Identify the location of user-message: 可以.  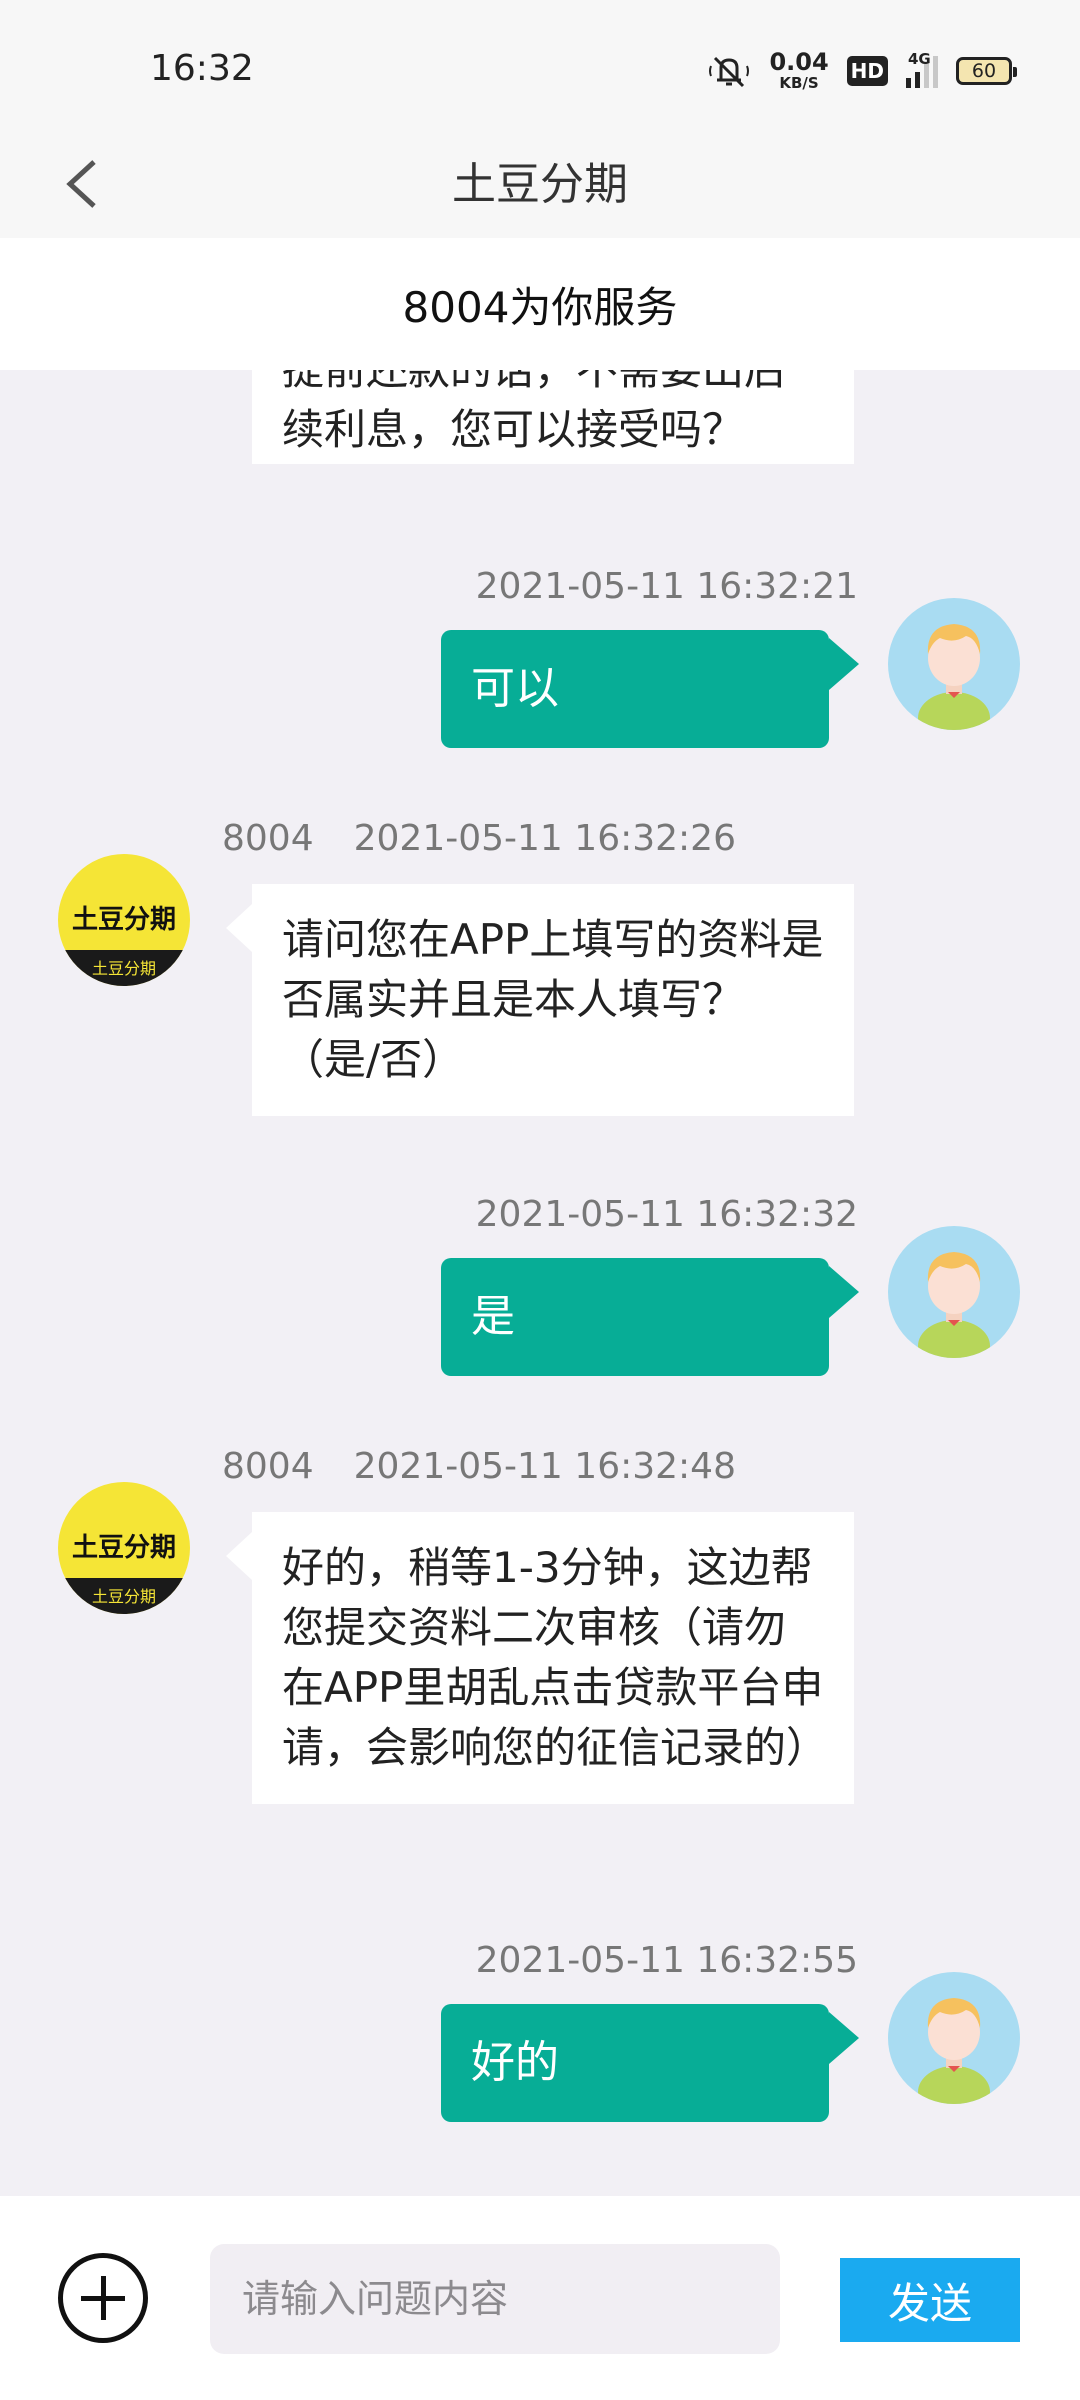
(650, 689).